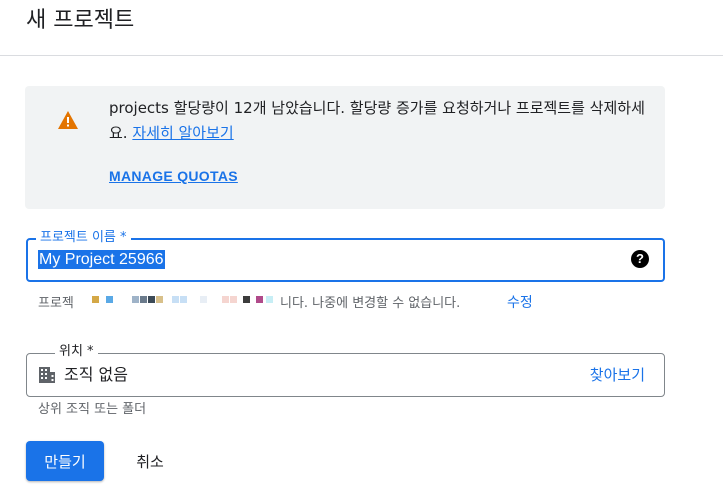  Describe the element at coordinates (345, 370) in the screenshot. I see `location-field: 위치 * 조직 없음 찾아보기` at that location.